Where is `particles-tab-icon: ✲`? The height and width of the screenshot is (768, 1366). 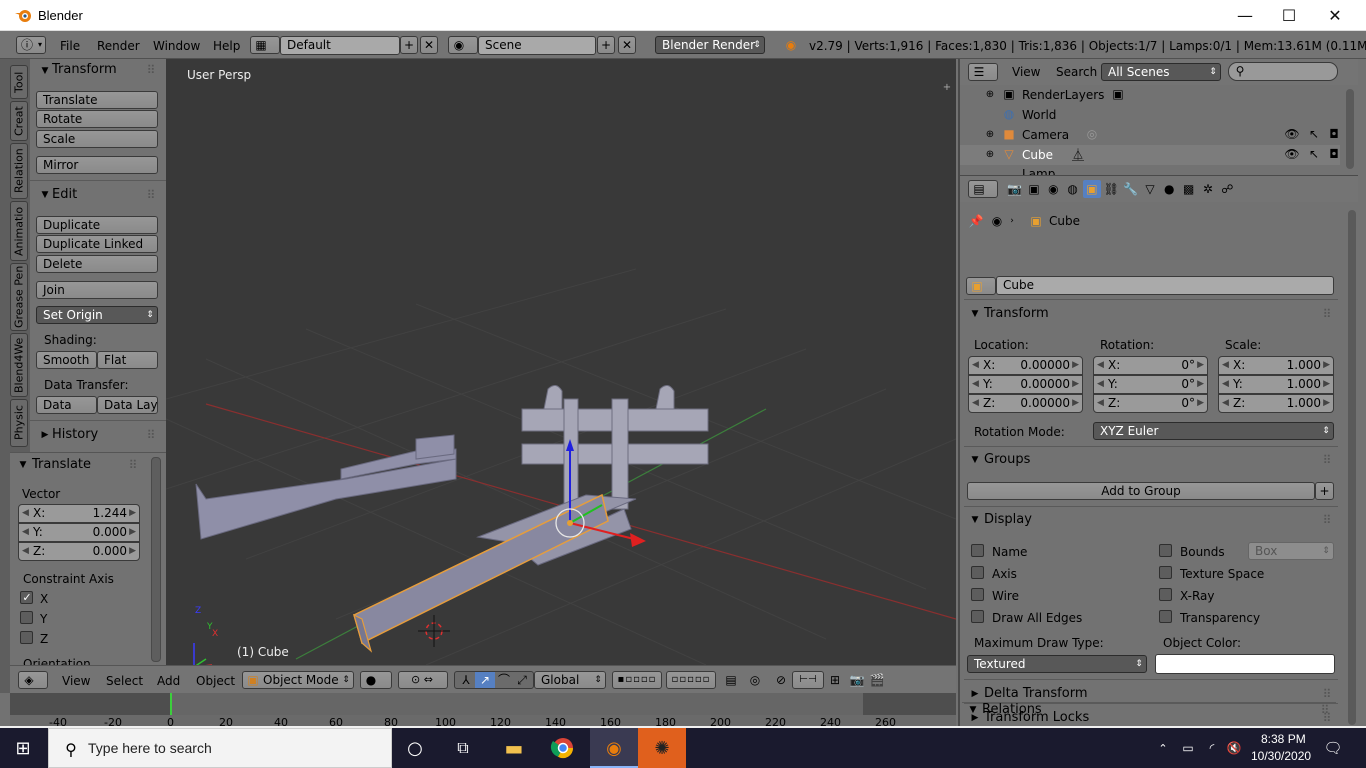 particles-tab-icon: ✲ is located at coordinates (1207, 189).